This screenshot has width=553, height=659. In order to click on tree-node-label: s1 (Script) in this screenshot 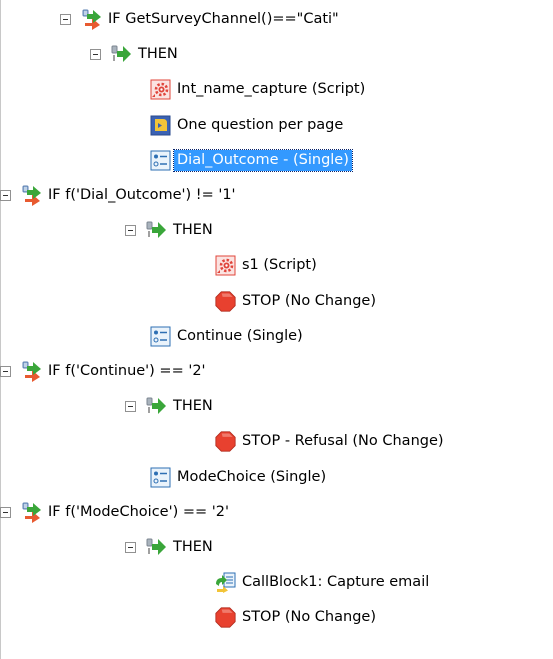, I will do `click(279, 265)`.